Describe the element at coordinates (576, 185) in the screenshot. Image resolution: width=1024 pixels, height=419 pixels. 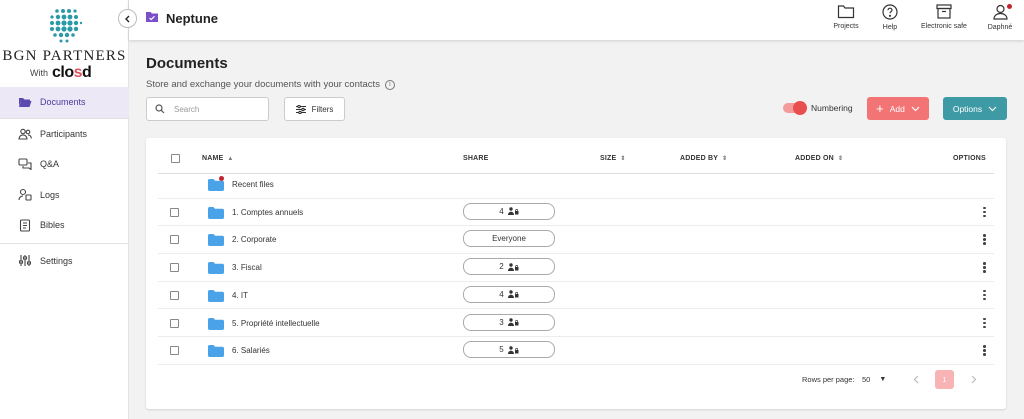
I see `recent-files-row: Recent files` at that location.